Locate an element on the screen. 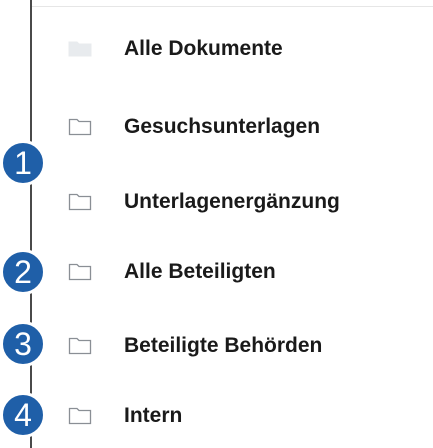  callout-badge-4: 4 is located at coordinates (23, 415).